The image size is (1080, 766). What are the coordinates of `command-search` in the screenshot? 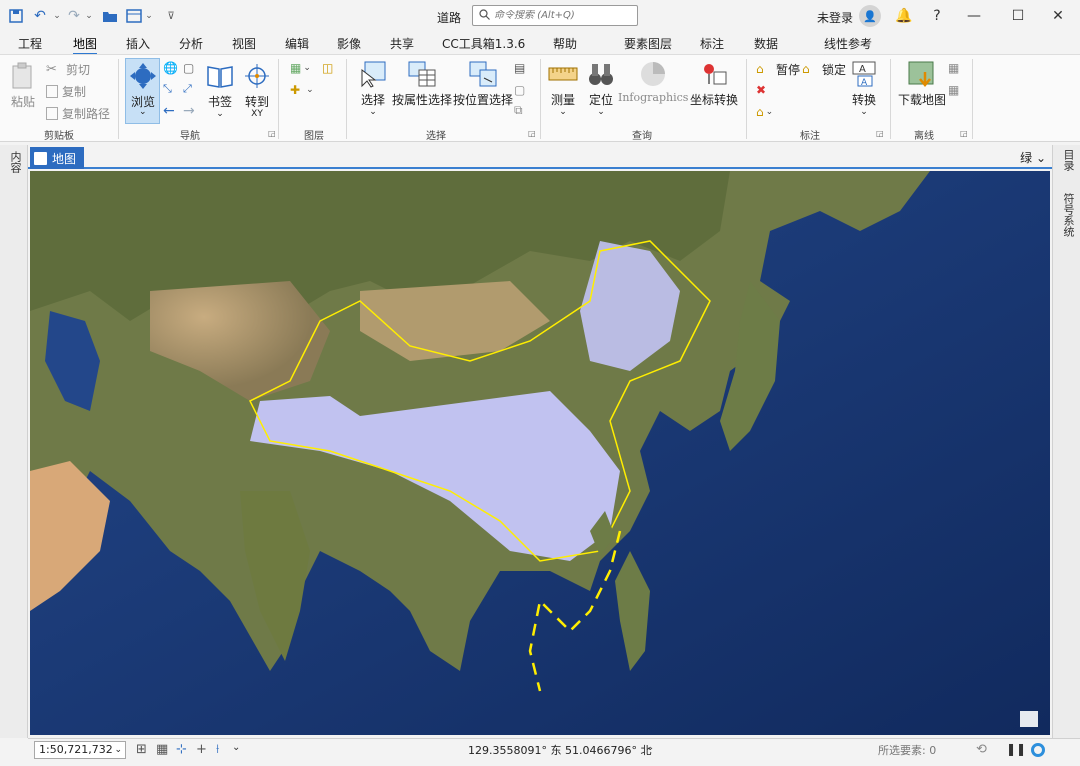 It's located at (555, 15).